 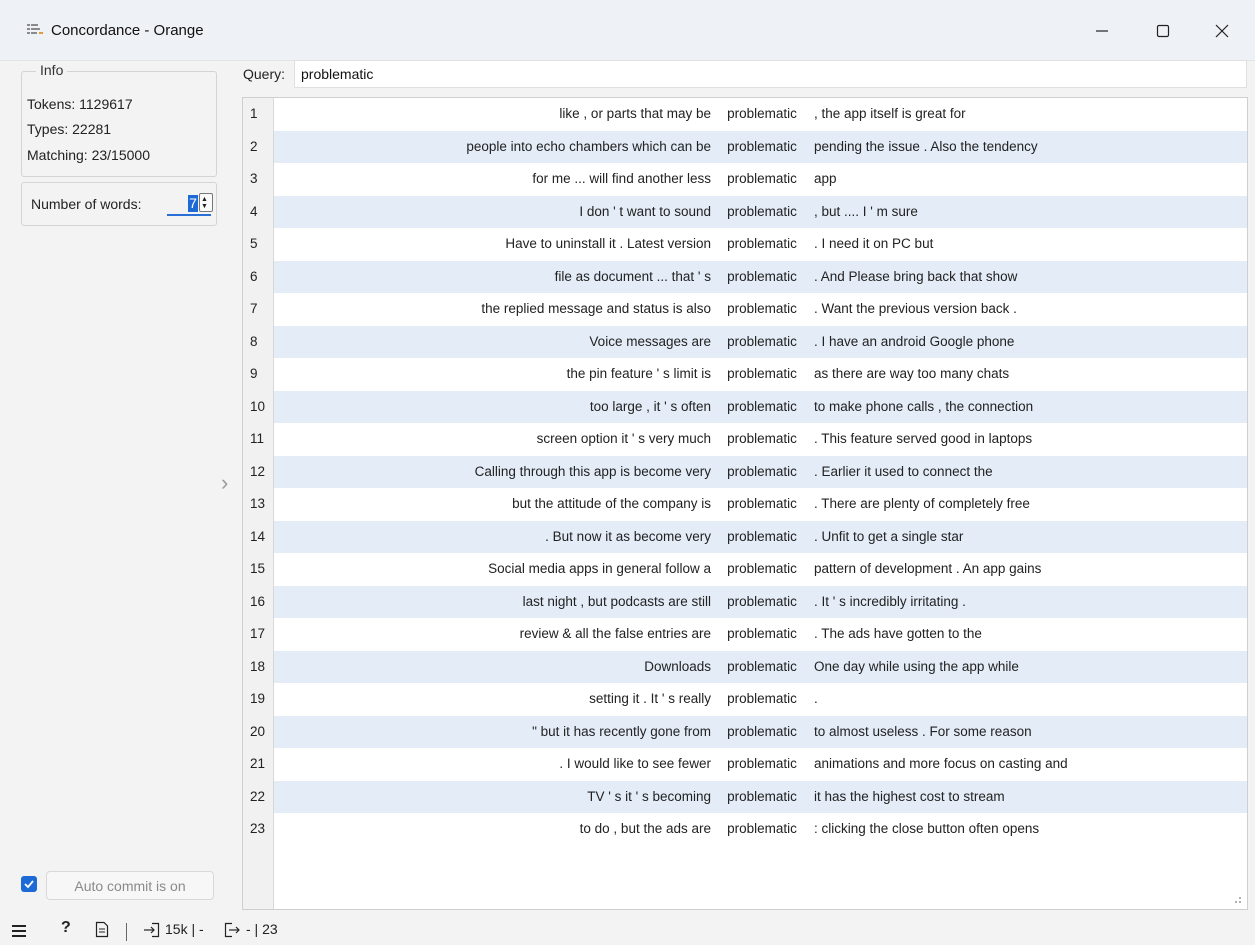 What do you see at coordinates (204, 206) in the screenshot?
I see `spin-down-icon: ▼` at bounding box center [204, 206].